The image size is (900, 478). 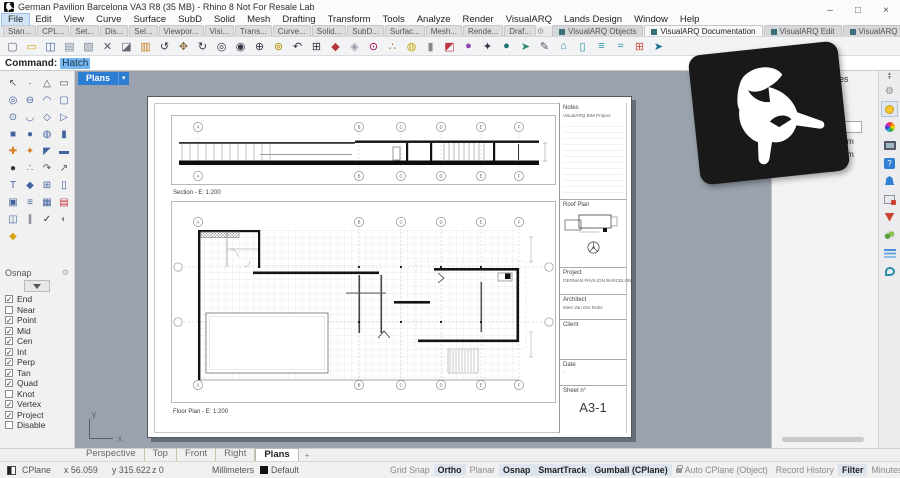 I want to click on maximize-button: □, so click(x=858, y=10).